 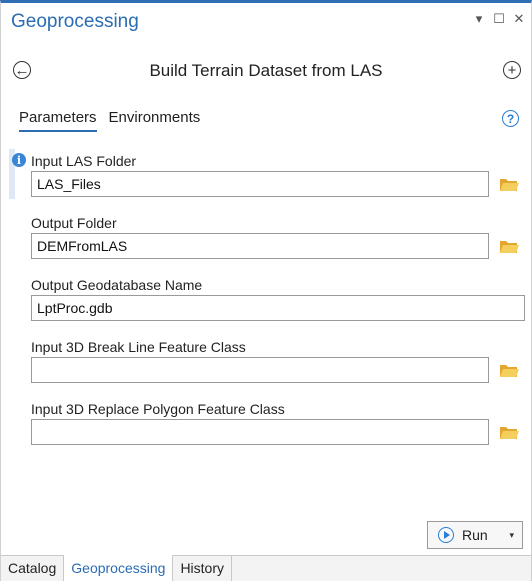 I want to click on tab-geoprocessing: Geoprocessing, so click(x=119, y=568).